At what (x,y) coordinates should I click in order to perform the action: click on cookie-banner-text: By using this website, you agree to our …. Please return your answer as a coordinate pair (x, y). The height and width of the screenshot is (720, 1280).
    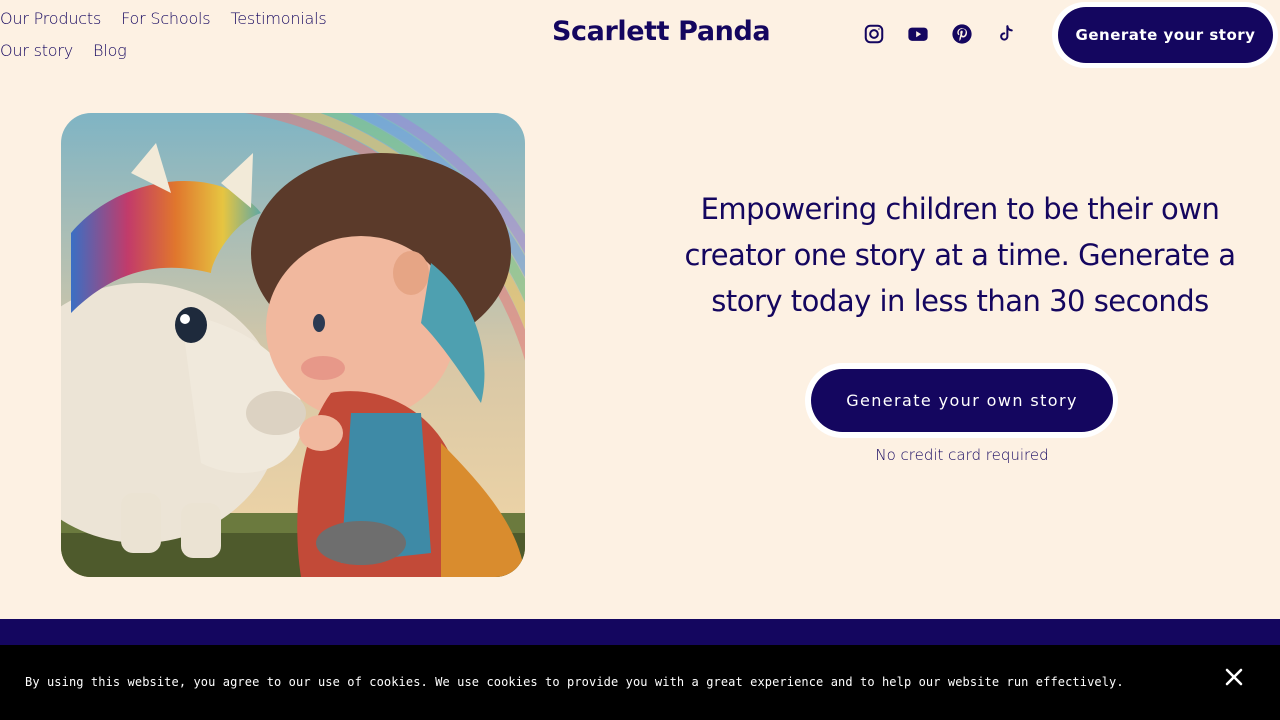
    Looking at the image, I should click on (574, 682).